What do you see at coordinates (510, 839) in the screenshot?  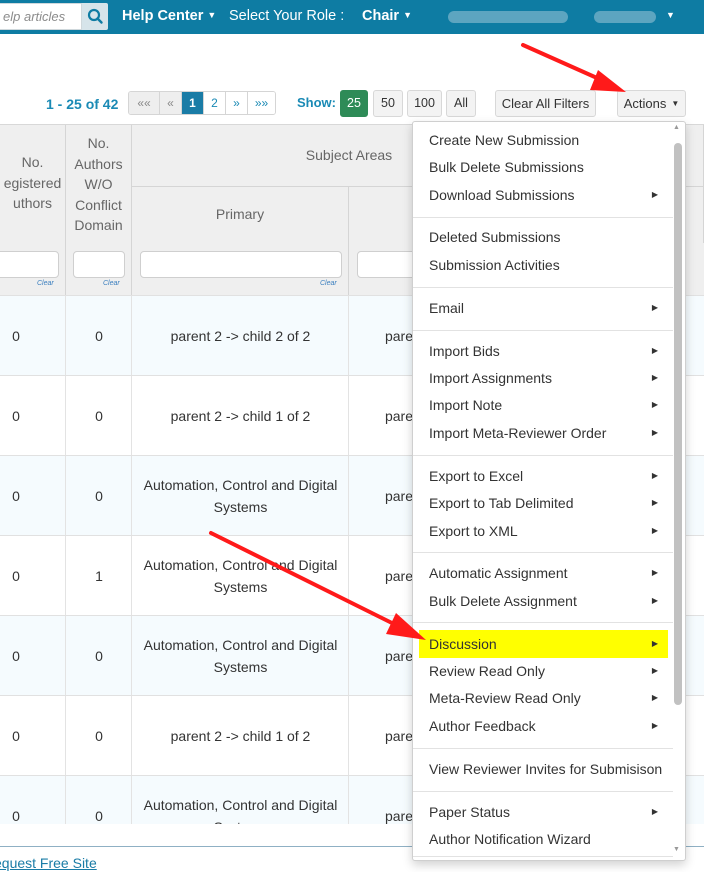 I see `menu-item-label: Author Notification Wizard` at bounding box center [510, 839].